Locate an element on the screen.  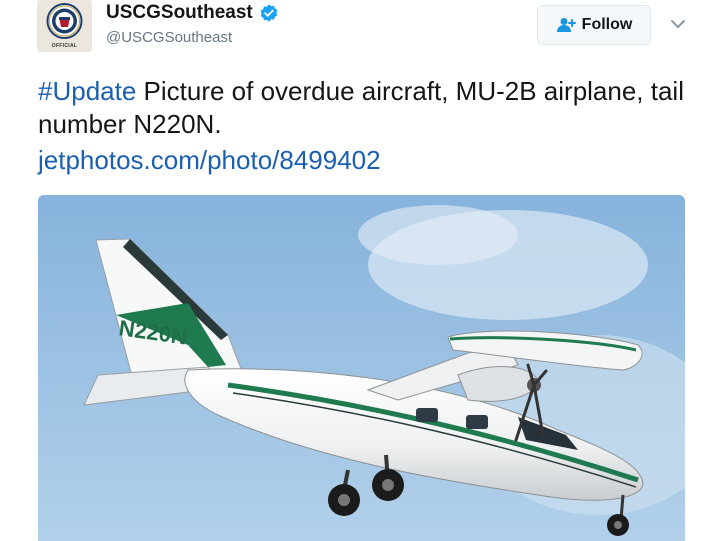
follow-button: Follow is located at coordinates (594, 25).